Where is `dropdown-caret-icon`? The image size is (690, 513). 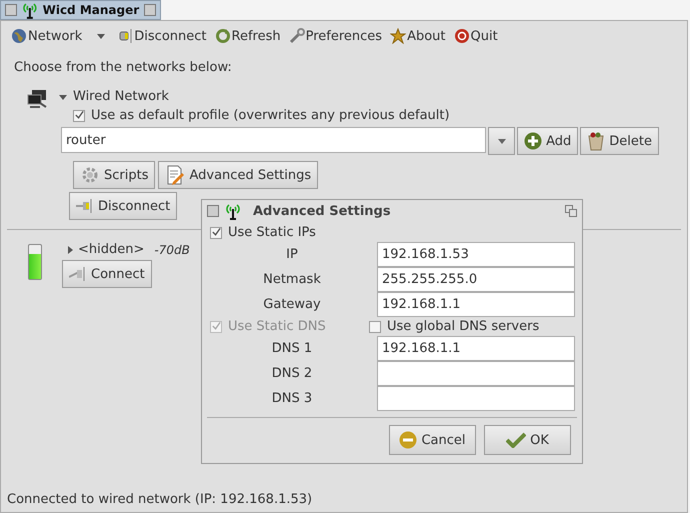 dropdown-caret-icon is located at coordinates (101, 36).